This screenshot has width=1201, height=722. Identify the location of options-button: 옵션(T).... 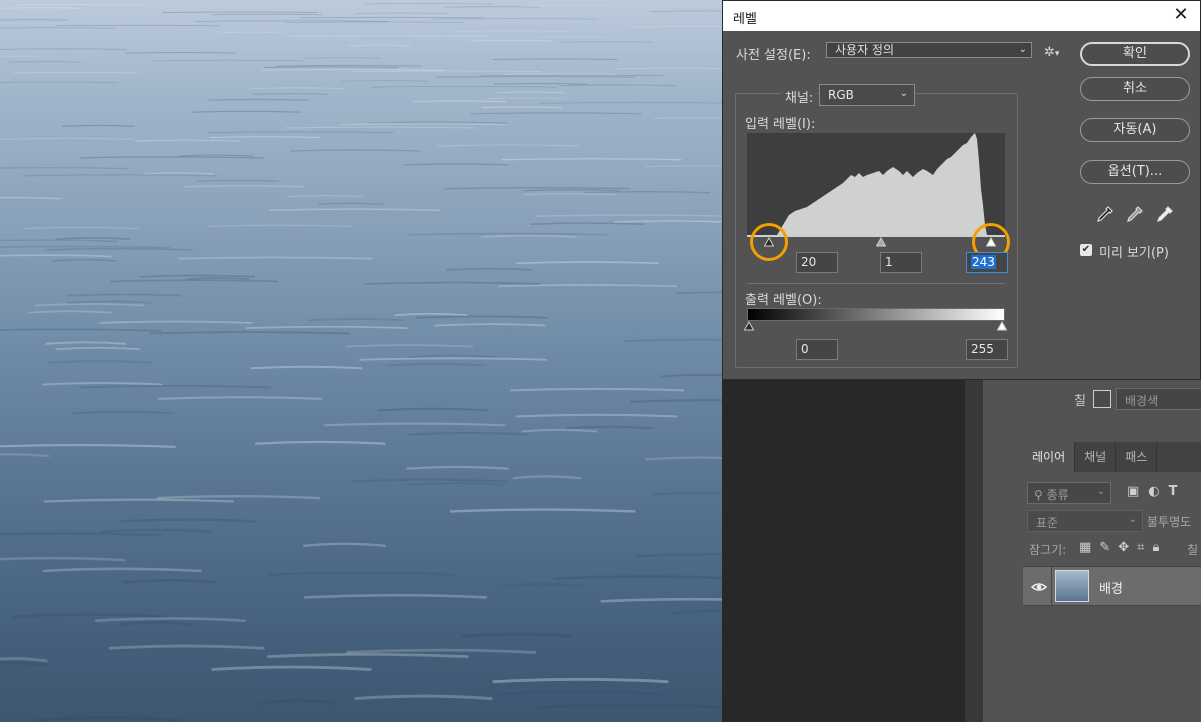
(1135, 172).